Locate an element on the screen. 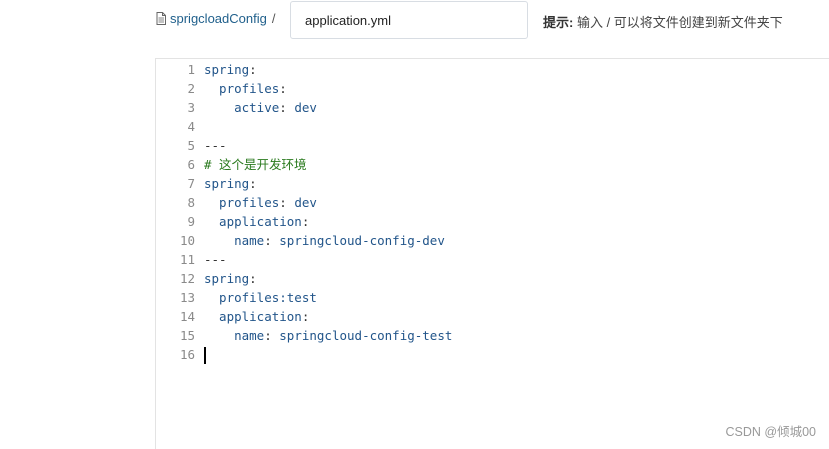  line-number: 16 is located at coordinates (187, 354).